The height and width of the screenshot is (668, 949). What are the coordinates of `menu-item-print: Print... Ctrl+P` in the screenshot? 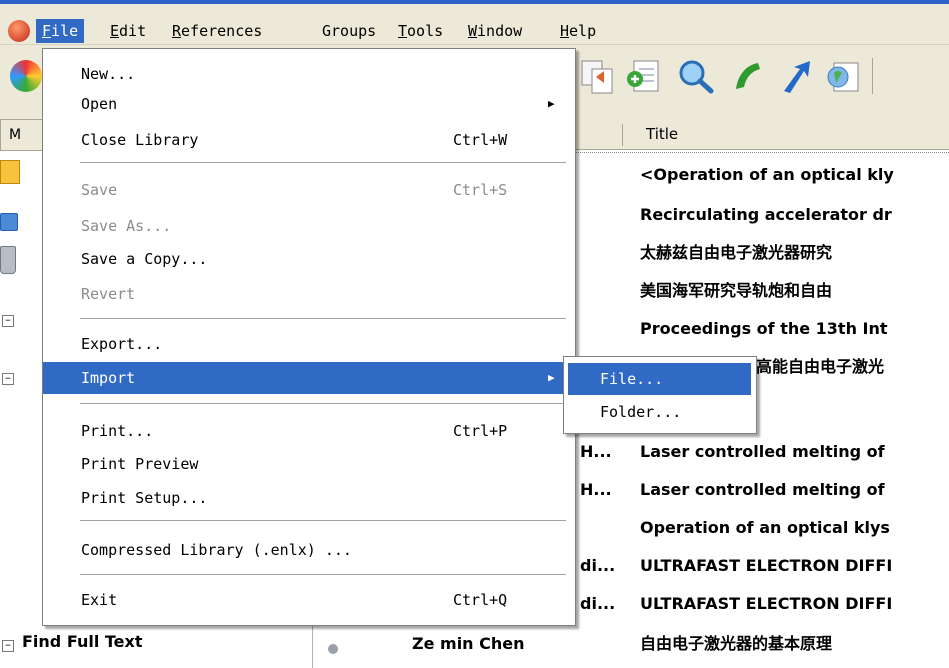 It's located at (308, 431).